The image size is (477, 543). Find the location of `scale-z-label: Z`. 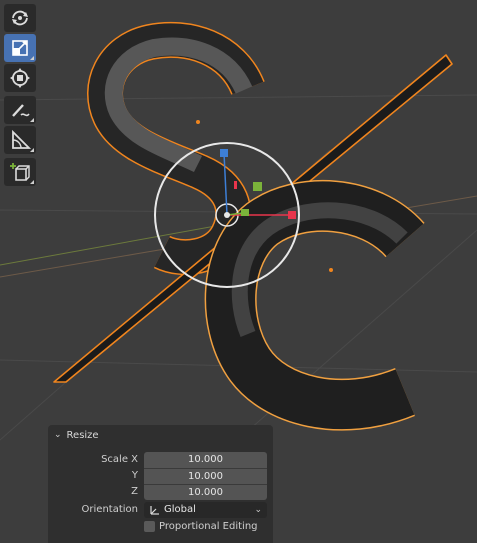

scale-z-label: Z is located at coordinates (134, 491).